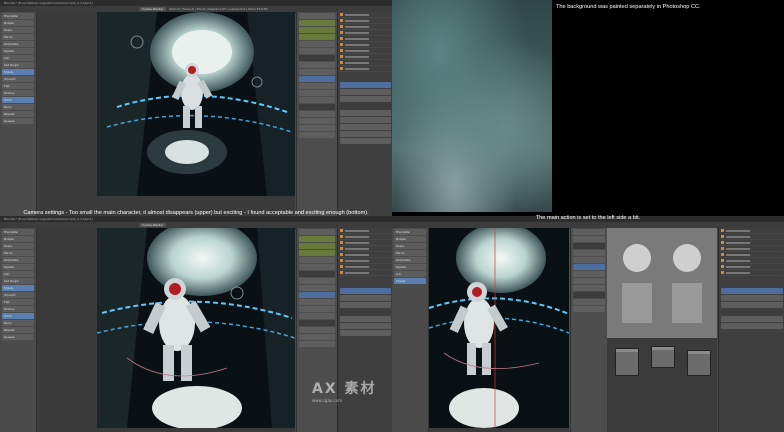 Image resolution: width=784 pixels, height=432 pixels. I want to click on tool-translate: Translate, so click(410, 232).